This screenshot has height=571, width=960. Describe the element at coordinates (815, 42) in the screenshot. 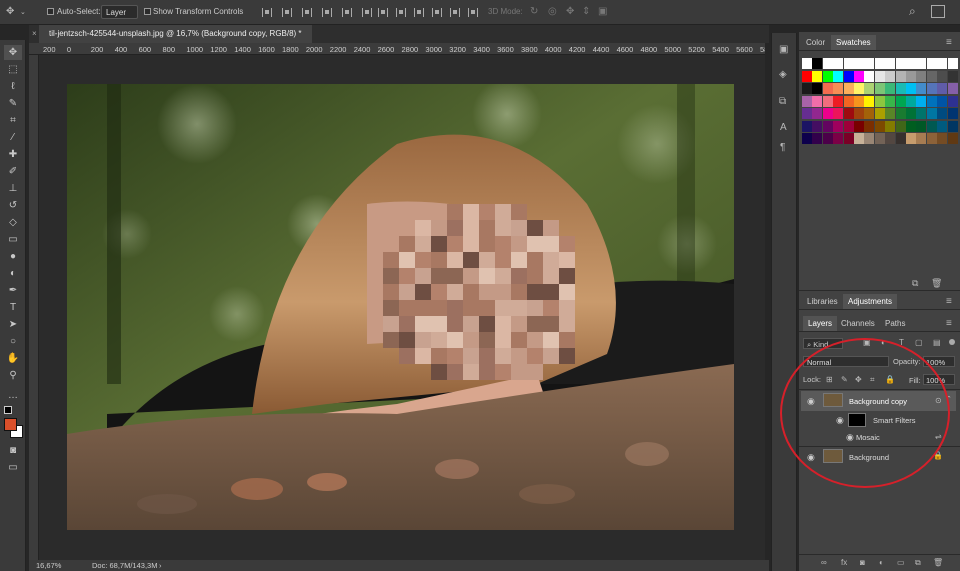

I see `tab-color: Color` at that location.